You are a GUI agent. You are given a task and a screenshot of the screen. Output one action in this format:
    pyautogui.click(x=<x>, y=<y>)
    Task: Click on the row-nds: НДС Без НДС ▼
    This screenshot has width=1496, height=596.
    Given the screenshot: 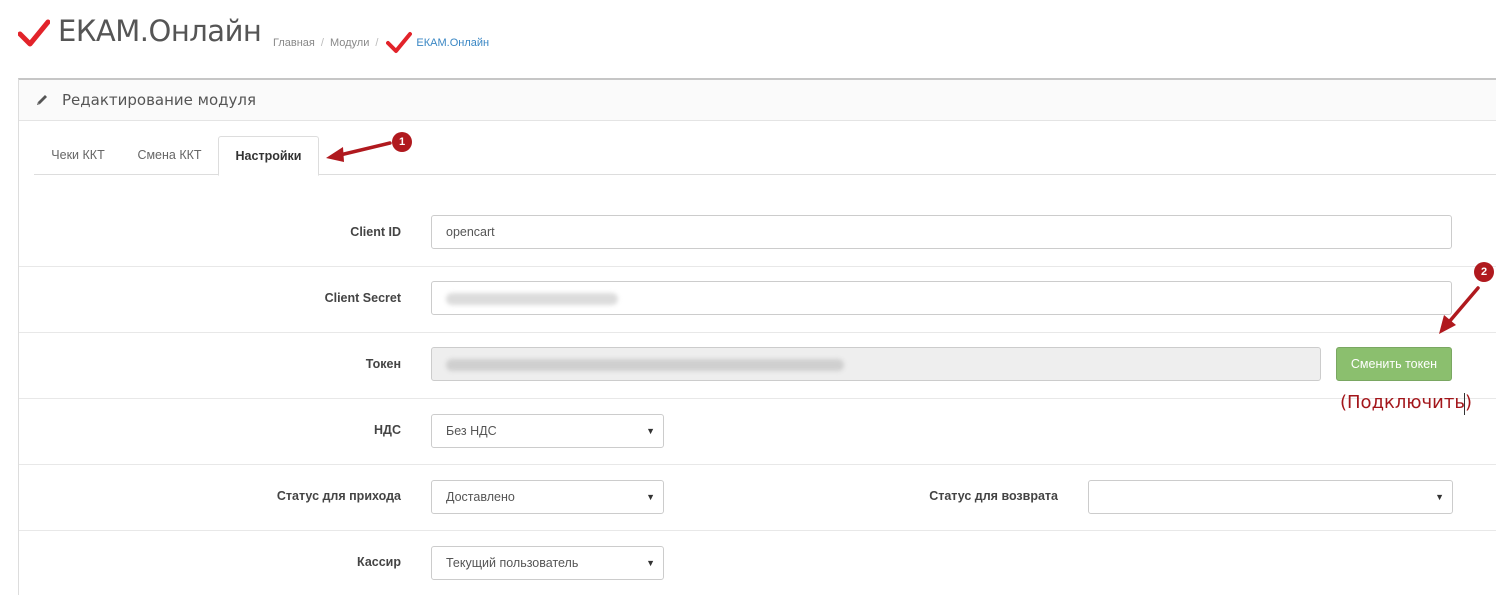 What is the action you would take?
    pyautogui.click(x=757, y=431)
    